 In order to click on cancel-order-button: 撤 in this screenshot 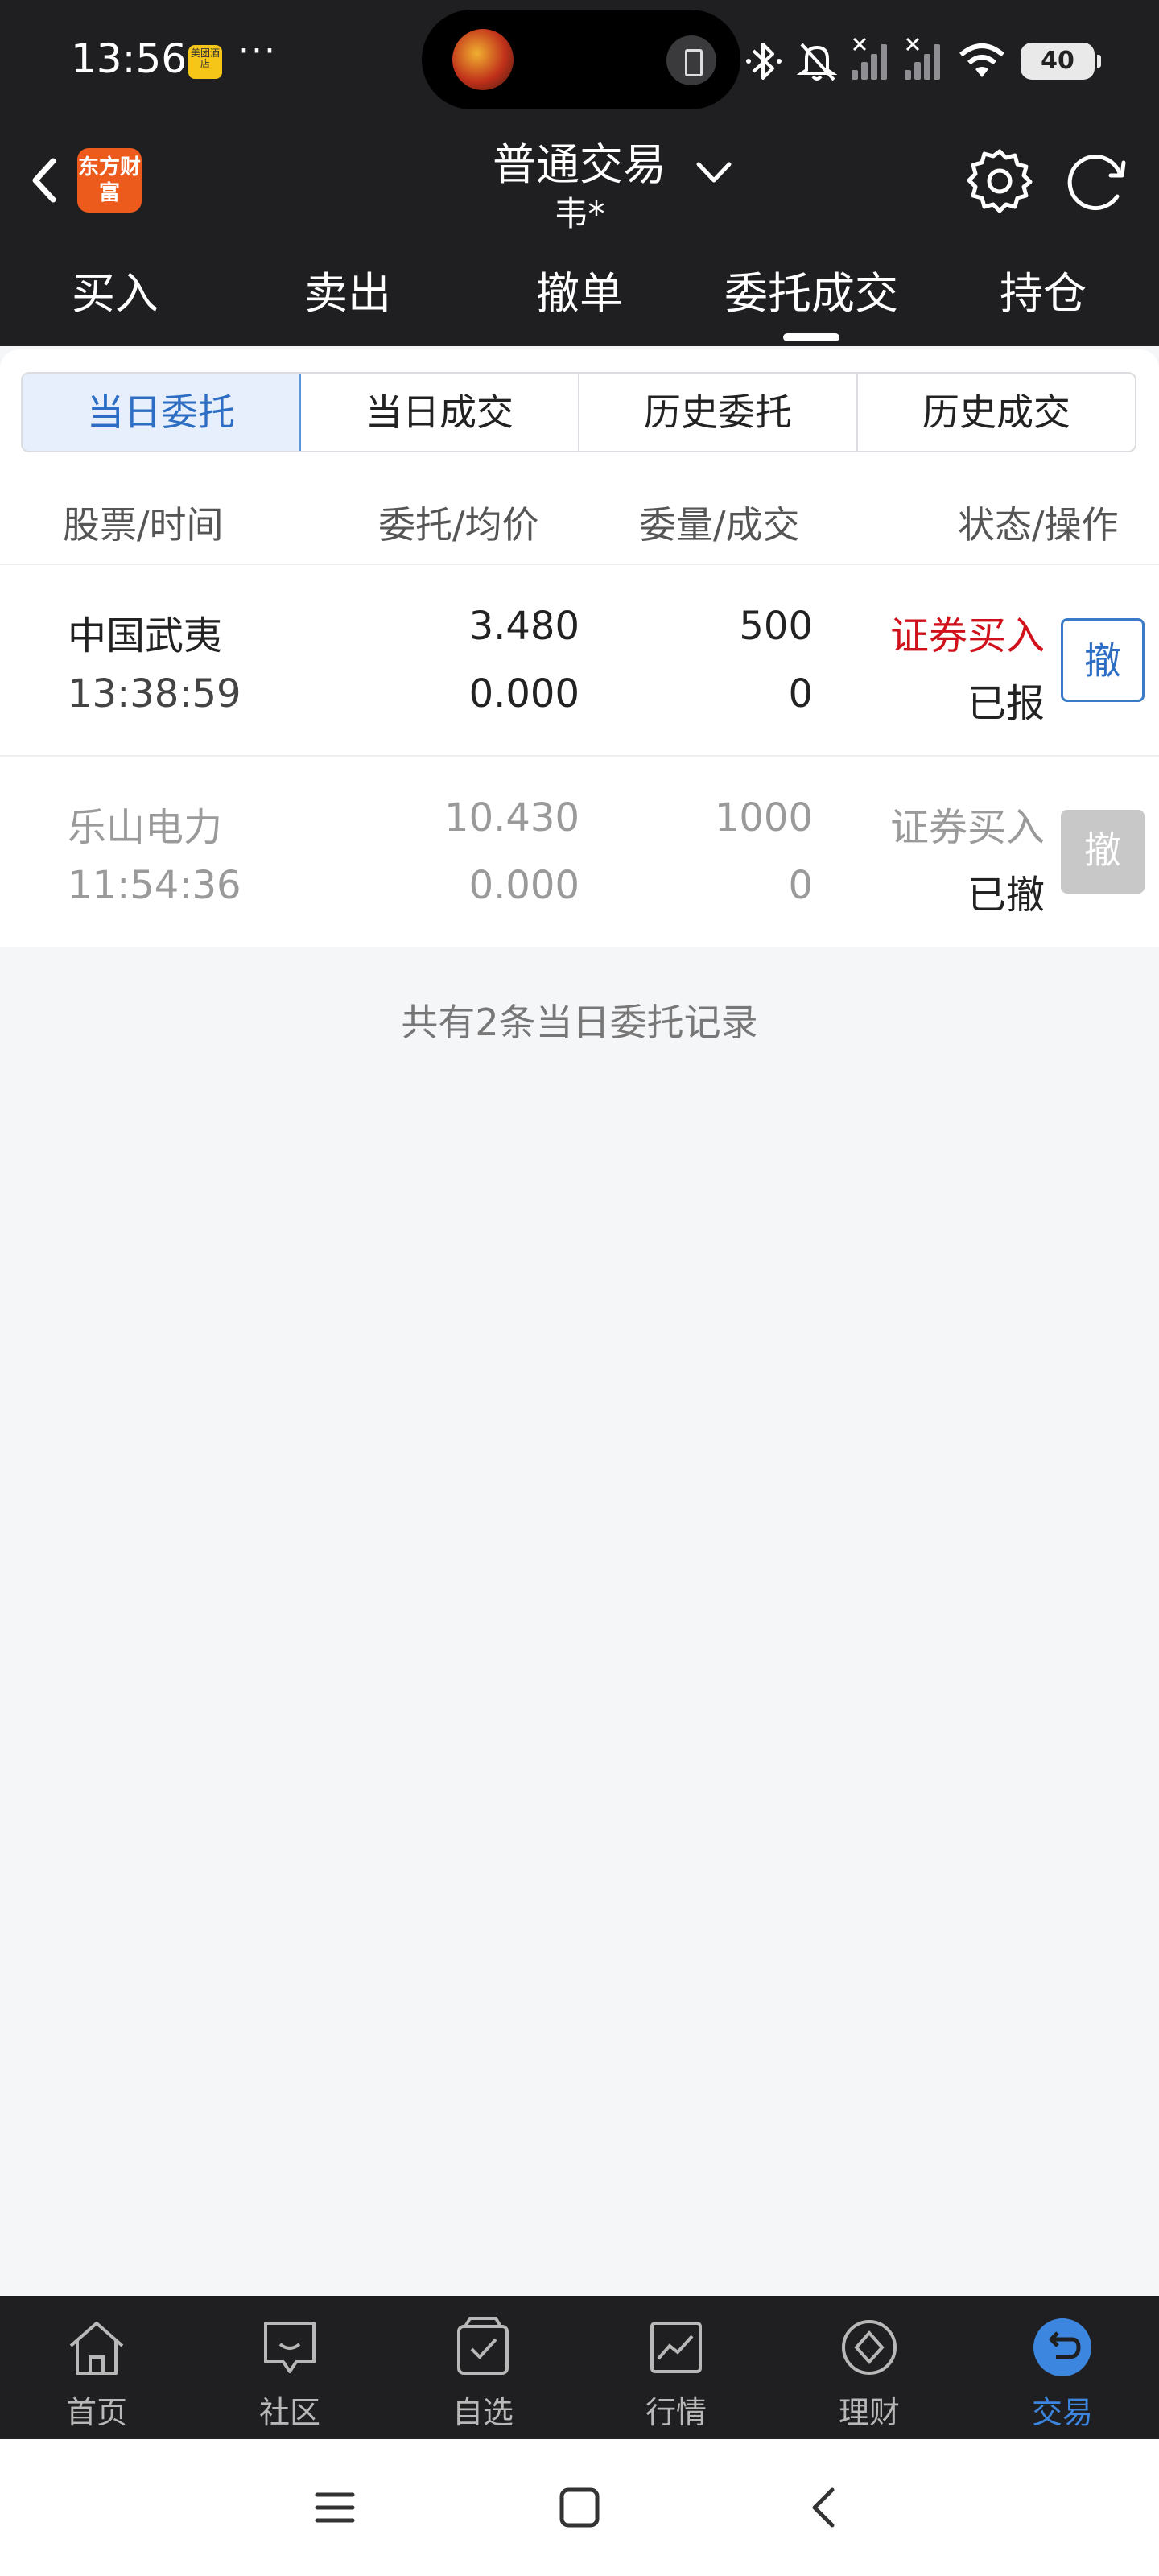, I will do `click(1103, 660)`.